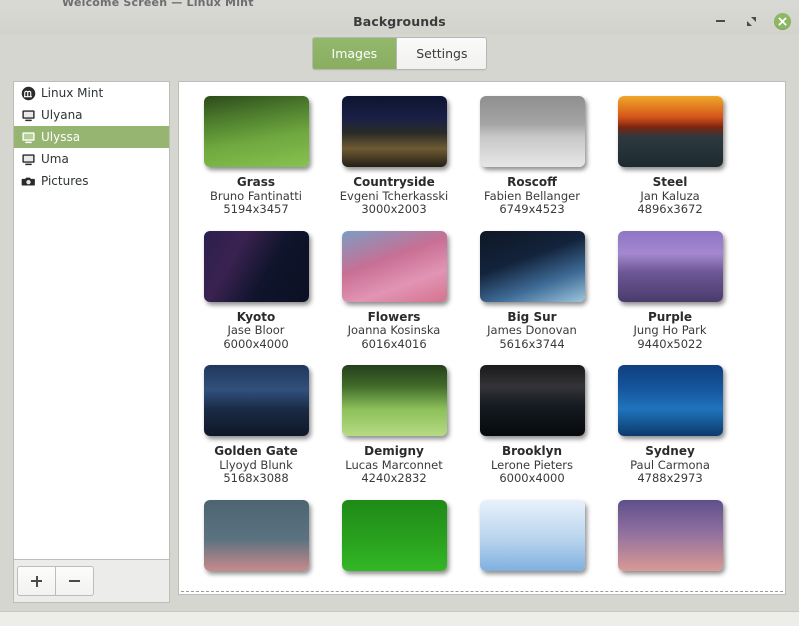 This screenshot has width=799, height=626. I want to click on wallpaper-caption: Steel Jan Kaluza 4896x3672, so click(670, 196).